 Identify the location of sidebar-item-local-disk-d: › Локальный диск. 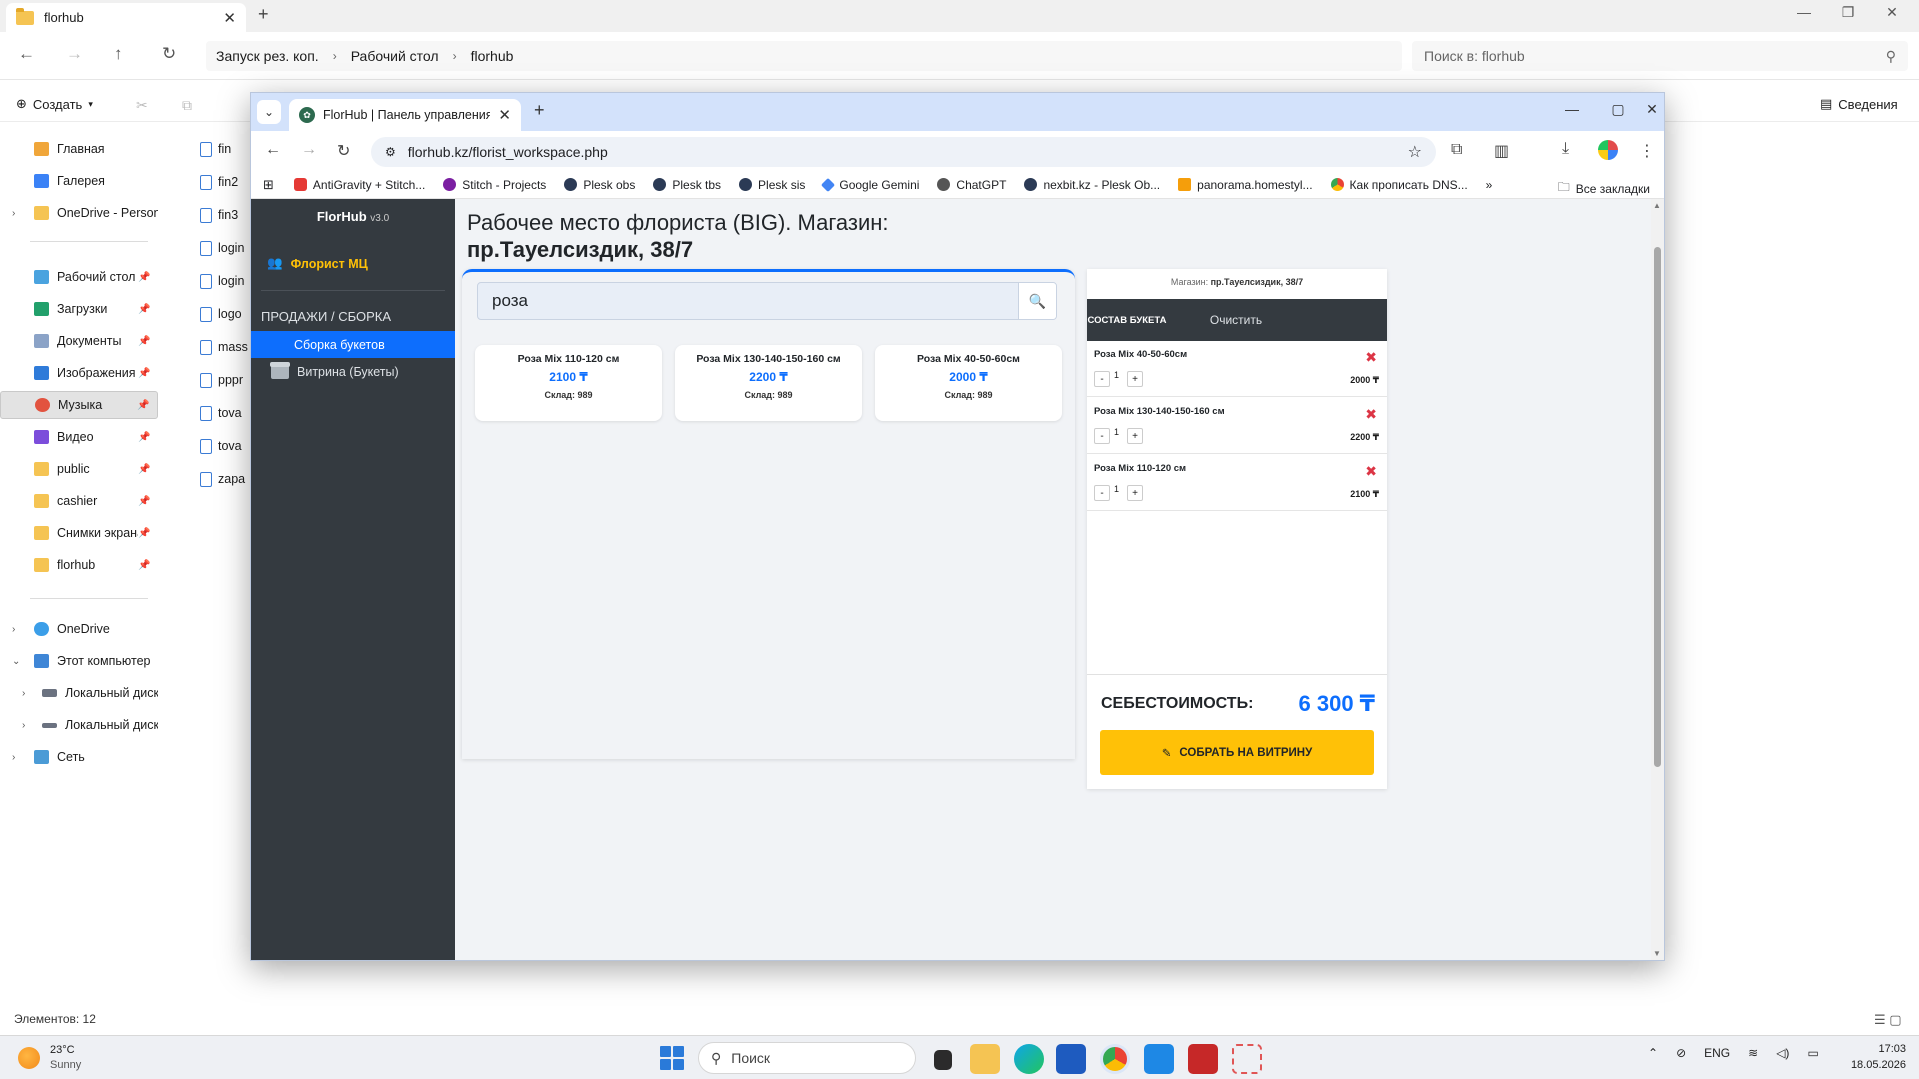
(79, 725).